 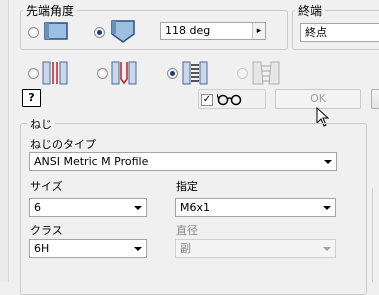 What do you see at coordinates (88, 207) in the screenshot?
I see `size-select: 6` at bounding box center [88, 207].